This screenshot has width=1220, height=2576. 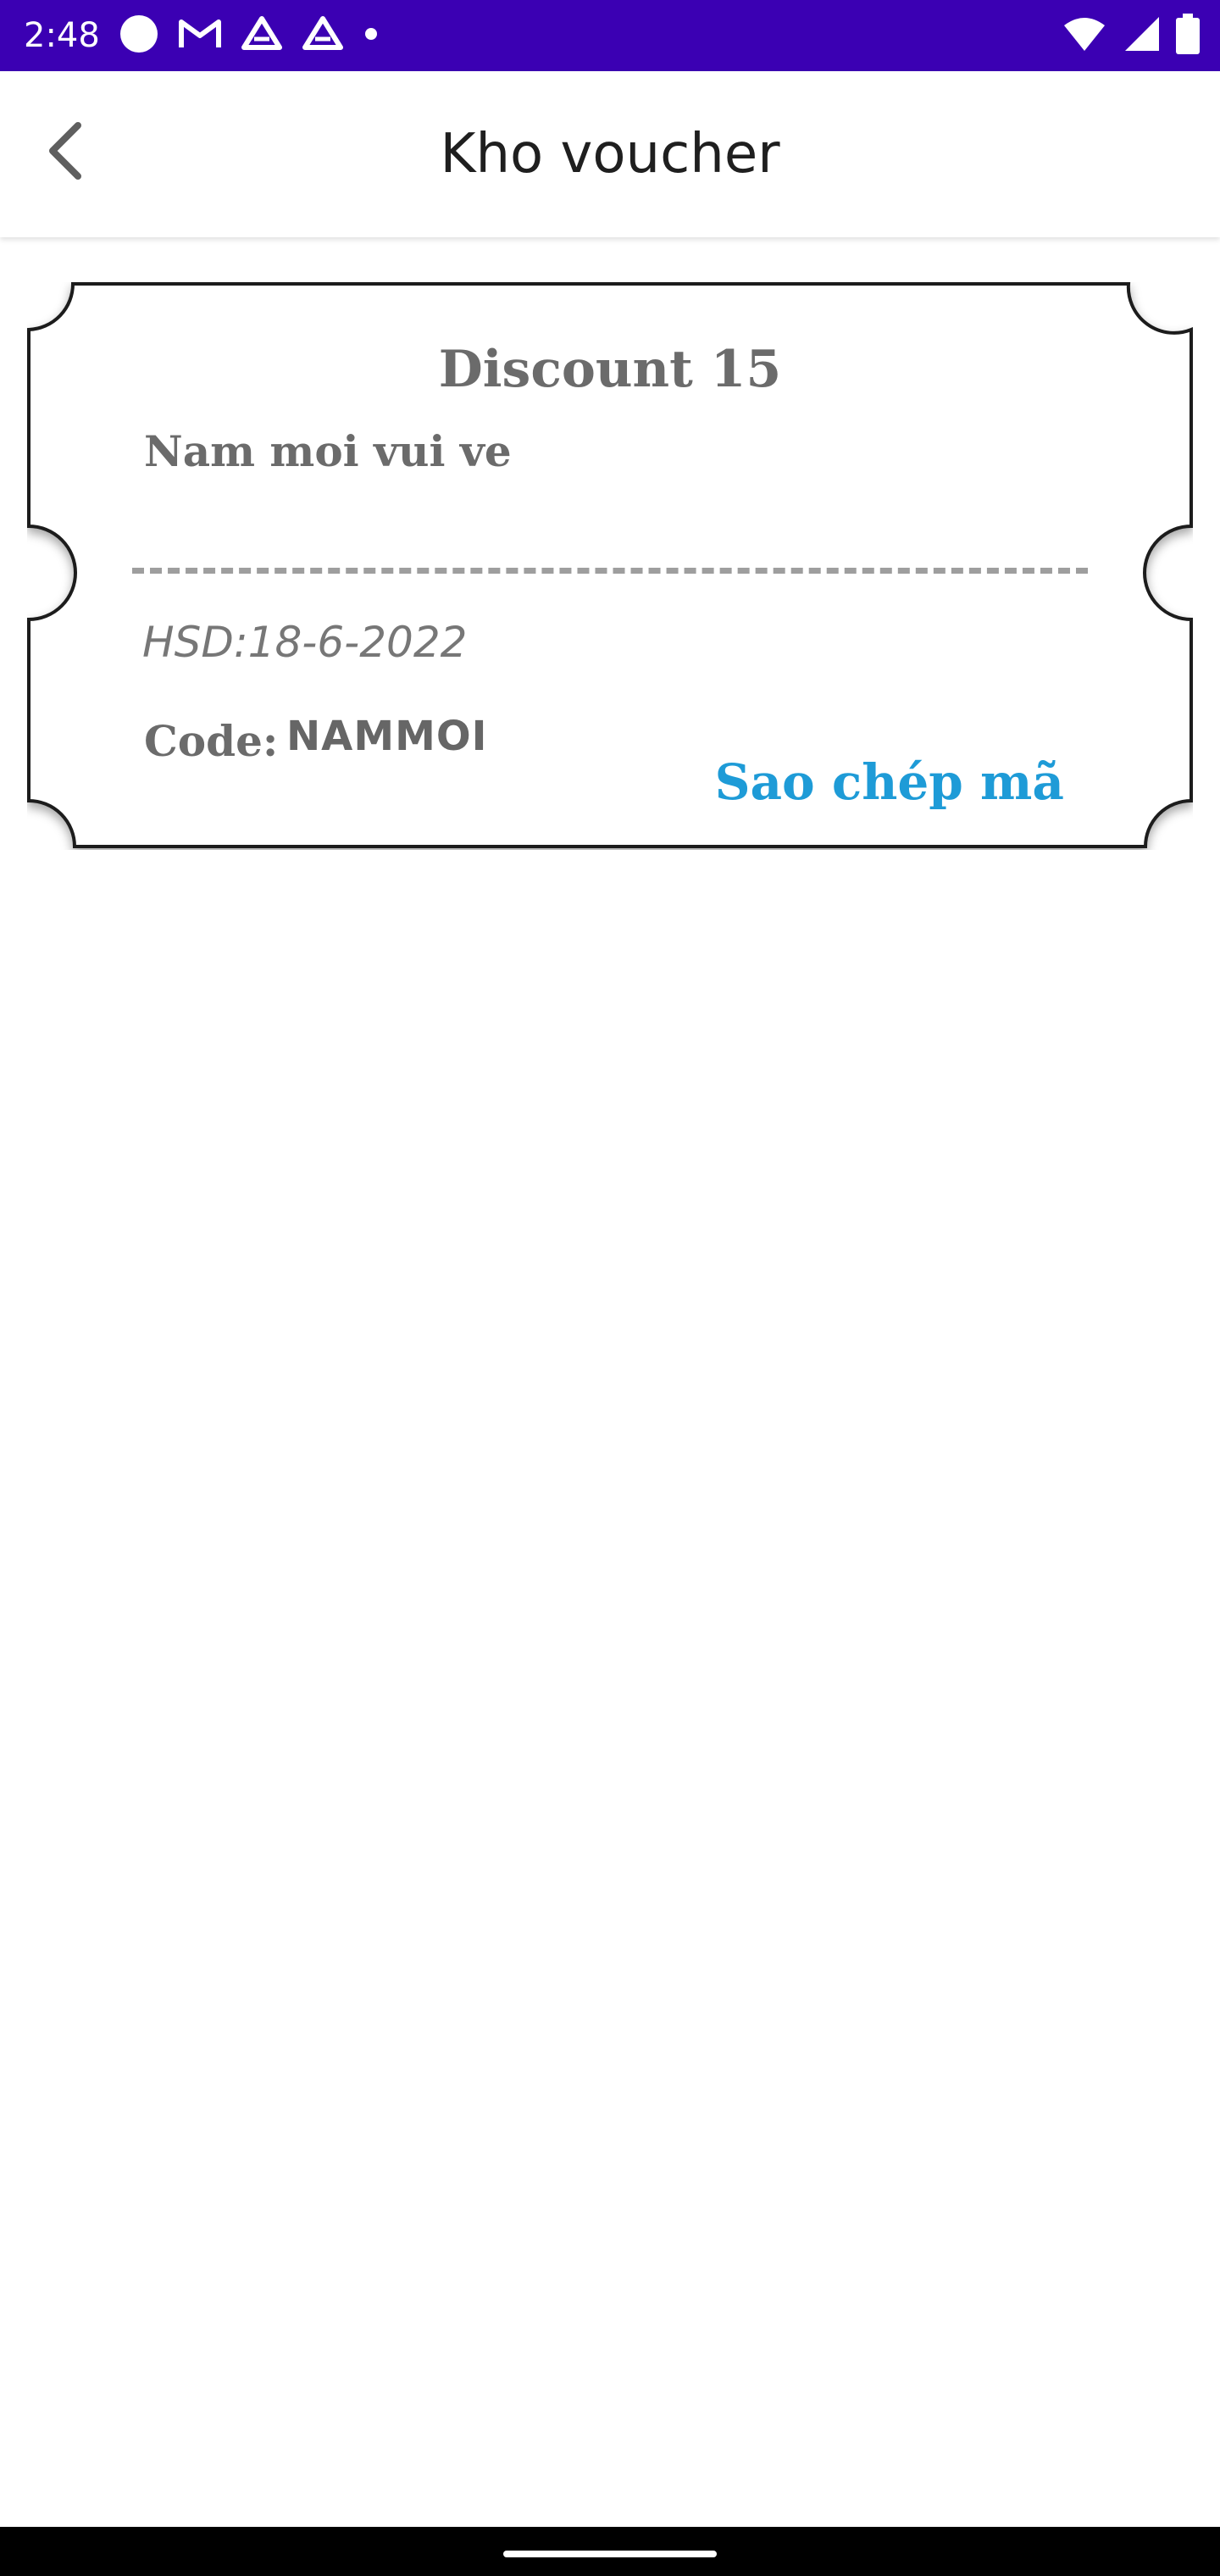 I want to click on wifi-icon, so click(x=1084, y=36).